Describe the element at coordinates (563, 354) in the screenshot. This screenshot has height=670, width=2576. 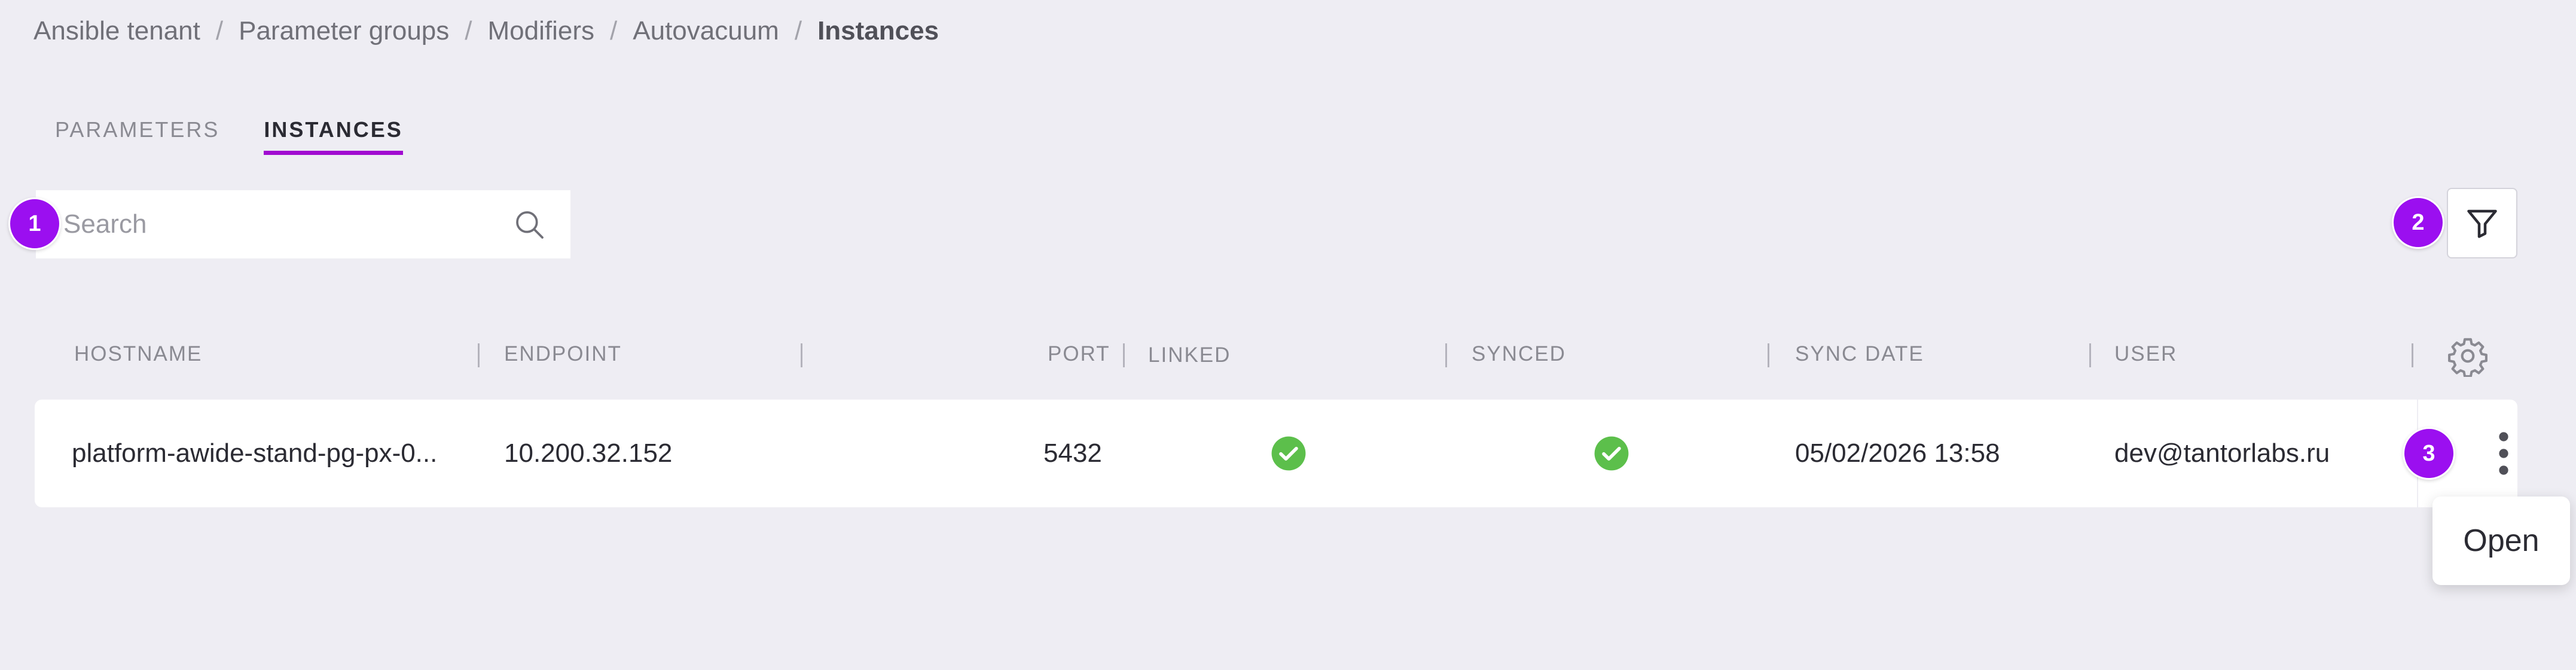
I see `column-header-endpoint: ENDPOINT` at that location.